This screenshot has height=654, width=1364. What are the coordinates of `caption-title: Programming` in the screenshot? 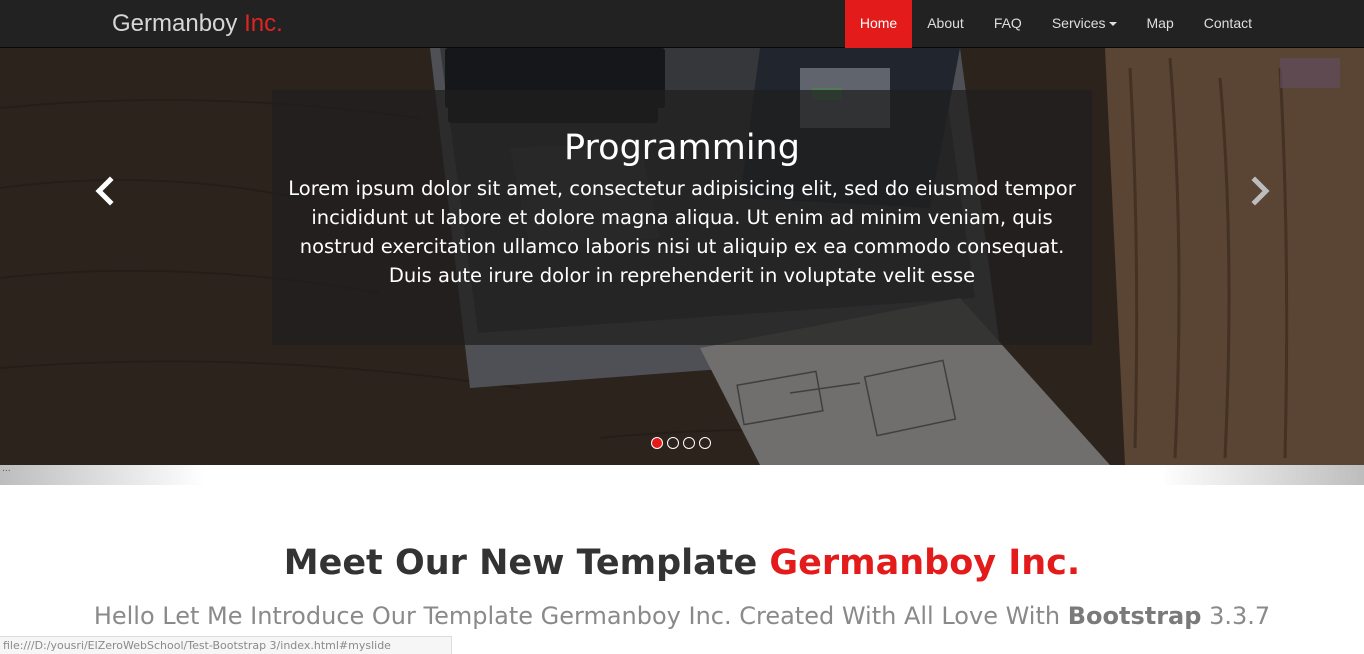 It's located at (682, 148).